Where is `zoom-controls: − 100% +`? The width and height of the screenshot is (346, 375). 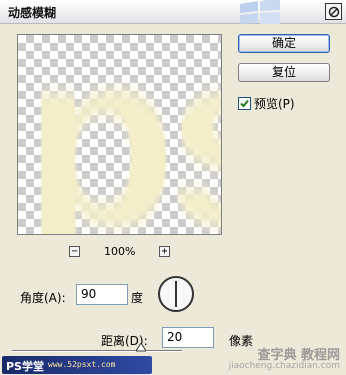 zoom-controls: − 100% + is located at coordinates (120, 252).